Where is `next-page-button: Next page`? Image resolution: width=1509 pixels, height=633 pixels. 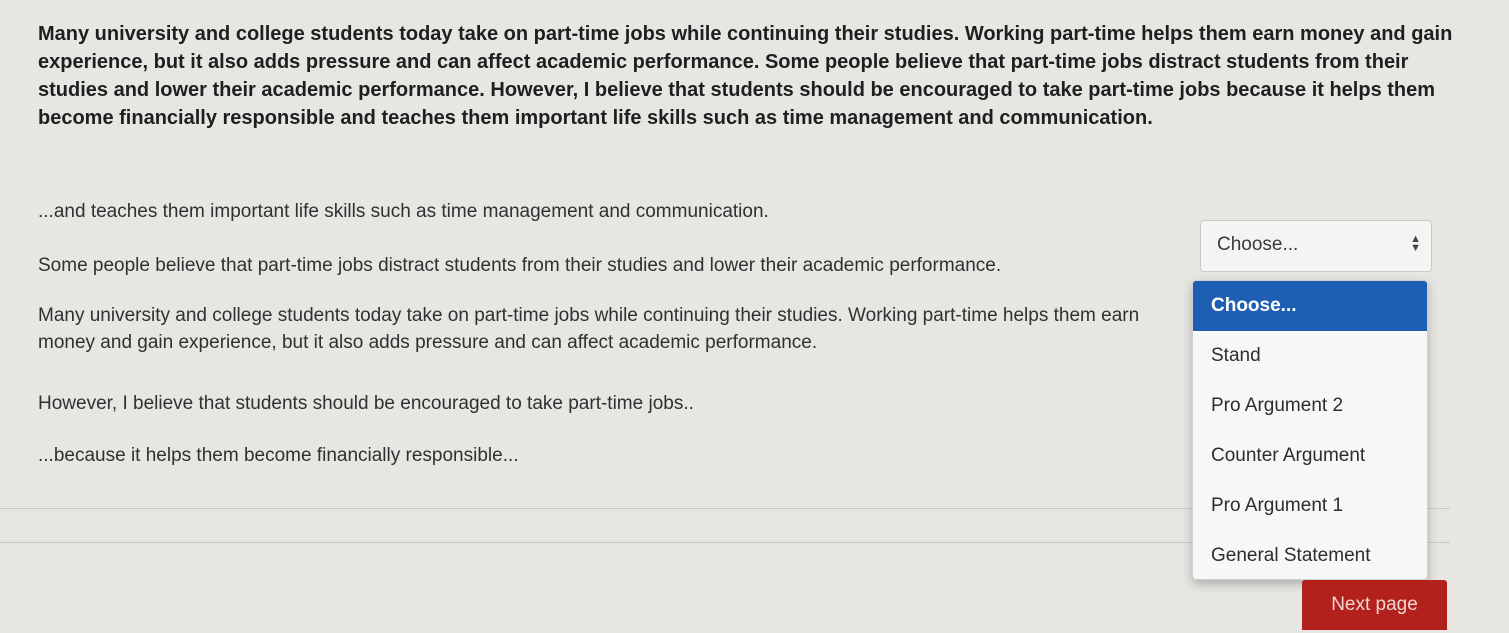 next-page-button: Next page is located at coordinates (1374, 605).